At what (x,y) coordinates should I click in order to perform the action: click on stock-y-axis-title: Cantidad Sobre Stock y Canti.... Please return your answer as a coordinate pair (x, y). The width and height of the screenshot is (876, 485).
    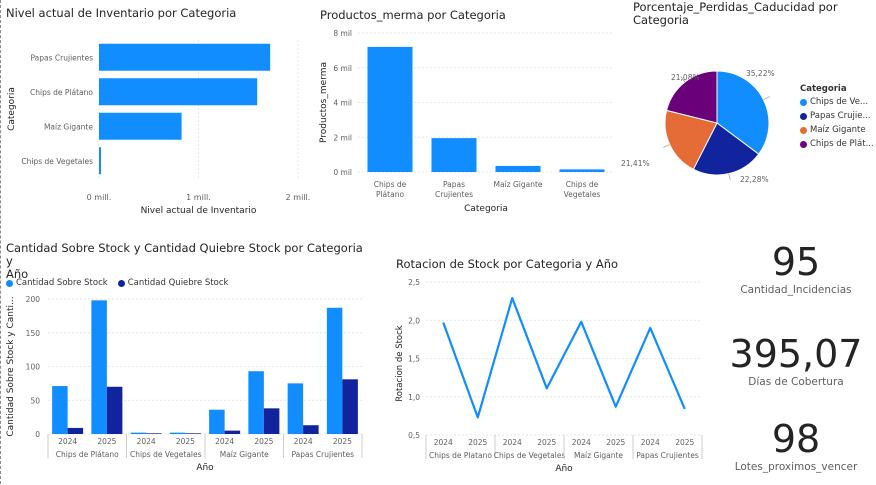
    Looking at the image, I should click on (11, 366).